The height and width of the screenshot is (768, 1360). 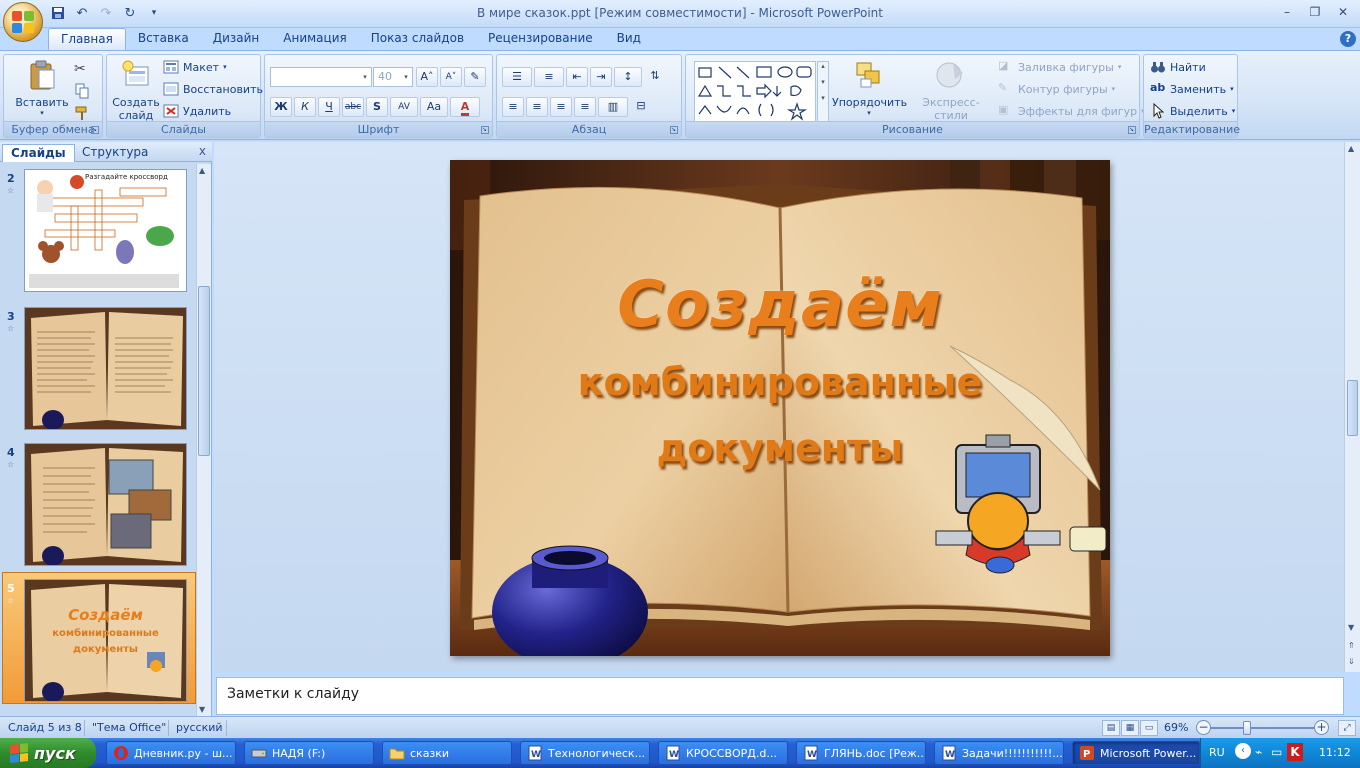 What do you see at coordinates (404, 107) in the screenshot?
I see `char-spacing-button: AV` at bounding box center [404, 107].